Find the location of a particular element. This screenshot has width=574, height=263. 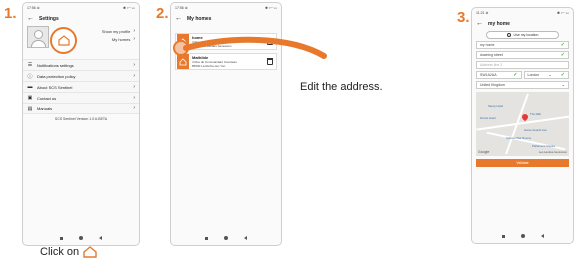

android-nav-bar is located at coordinates (522, 236).